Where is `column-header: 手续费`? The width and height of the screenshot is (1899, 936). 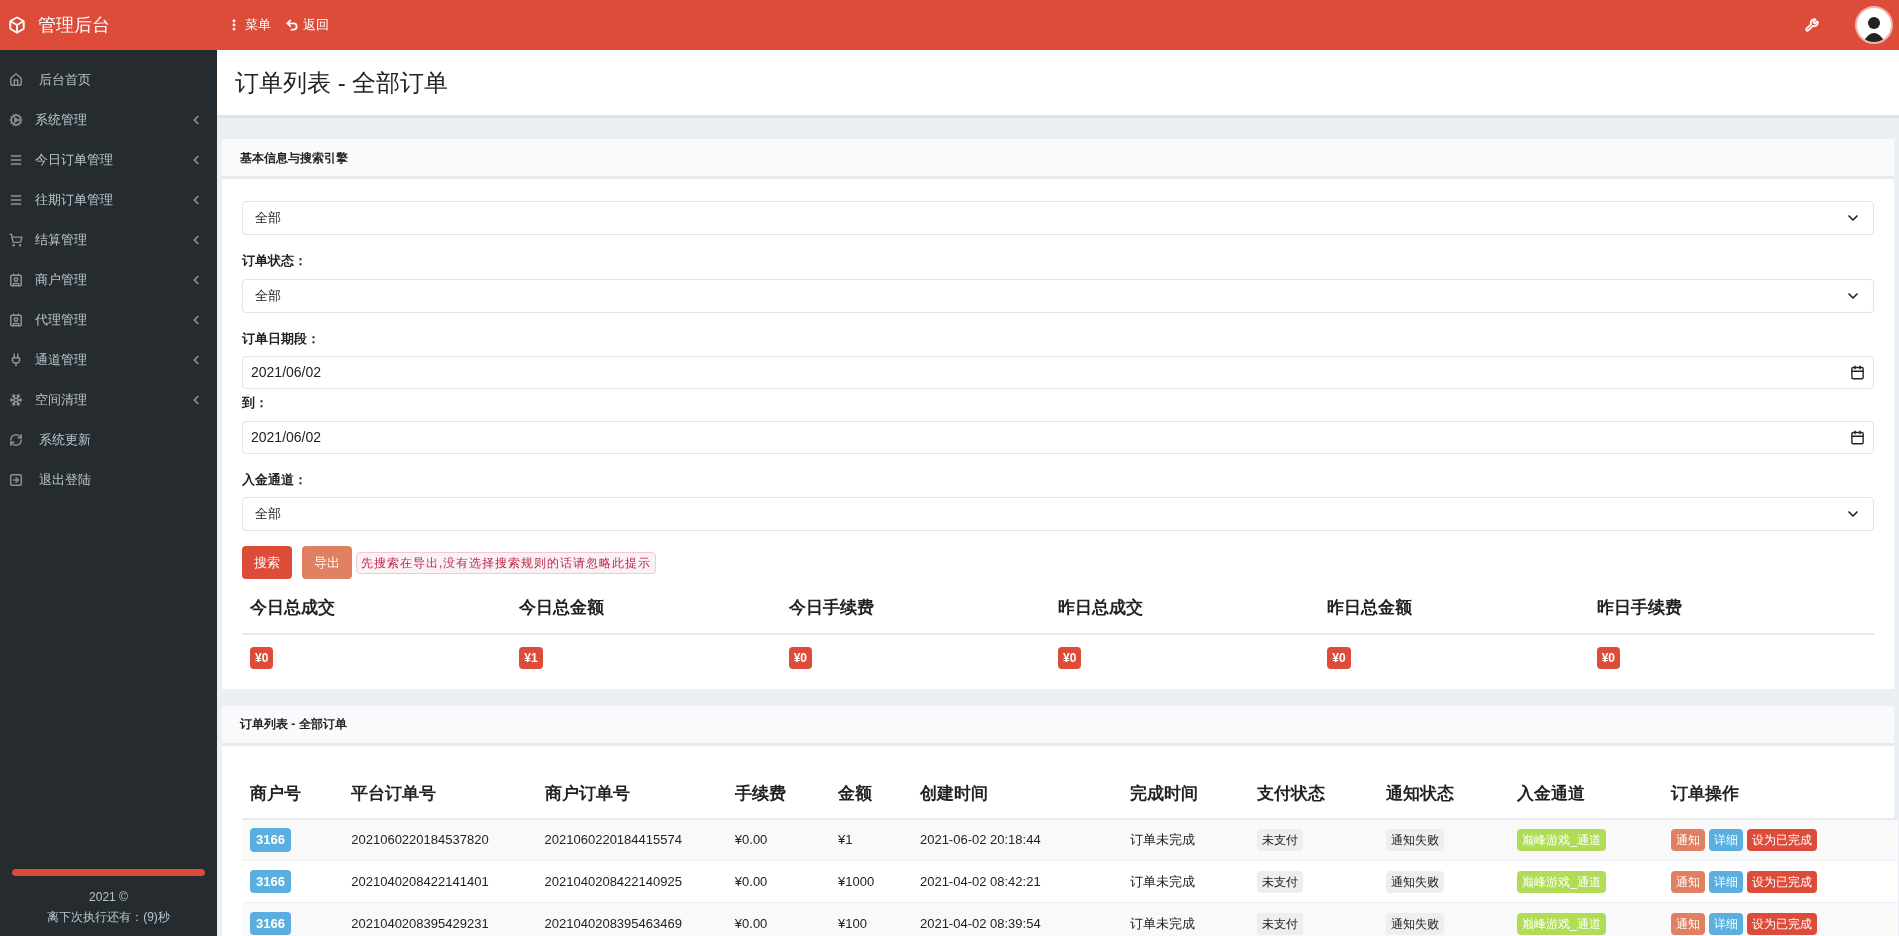 column-header: 手续费 is located at coordinates (778, 794).